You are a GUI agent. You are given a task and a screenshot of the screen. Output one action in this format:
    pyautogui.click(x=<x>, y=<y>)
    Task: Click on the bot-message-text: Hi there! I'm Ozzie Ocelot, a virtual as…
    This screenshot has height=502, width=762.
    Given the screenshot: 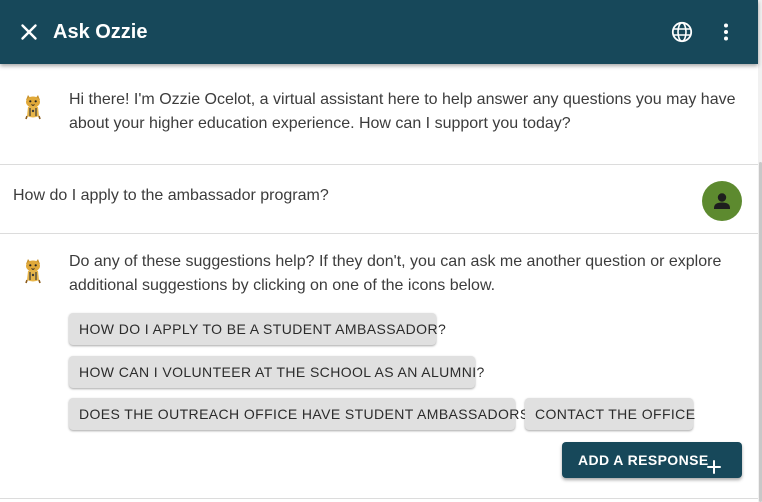 What is the action you would take?
    pyautogui.click(x=402, y=111)
    